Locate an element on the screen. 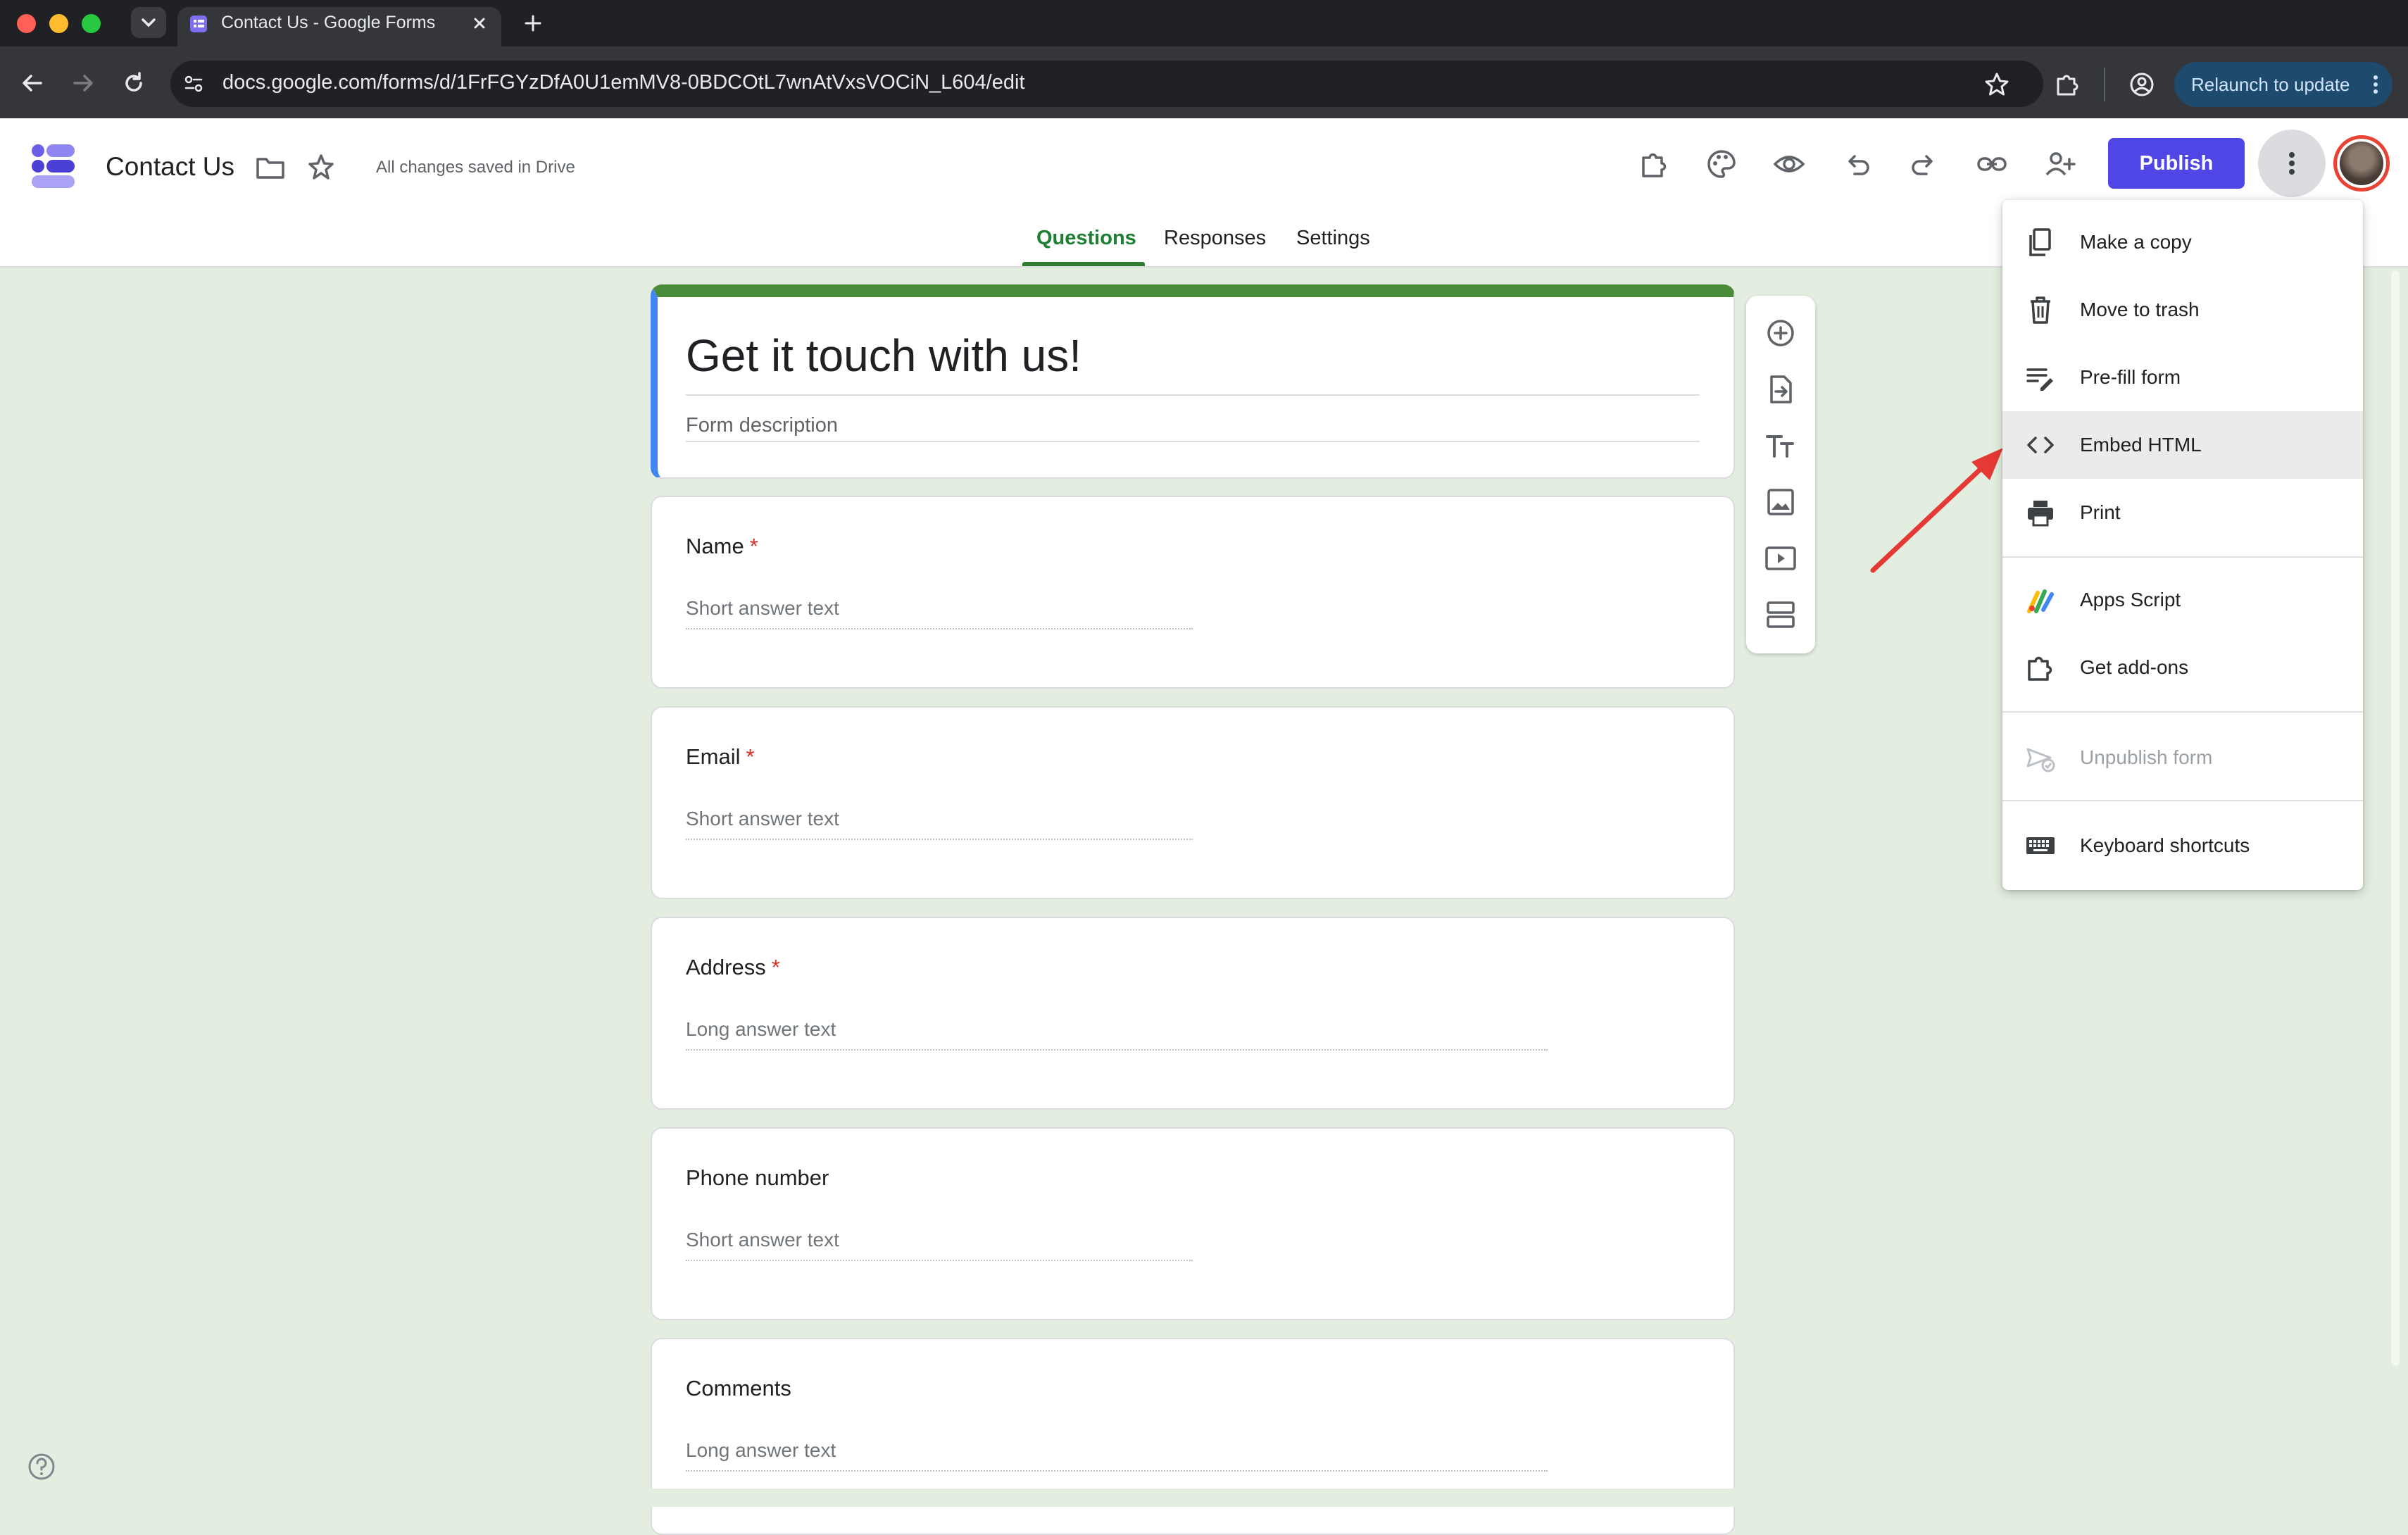  add-section-icon is located at coordinates (1780, 615).